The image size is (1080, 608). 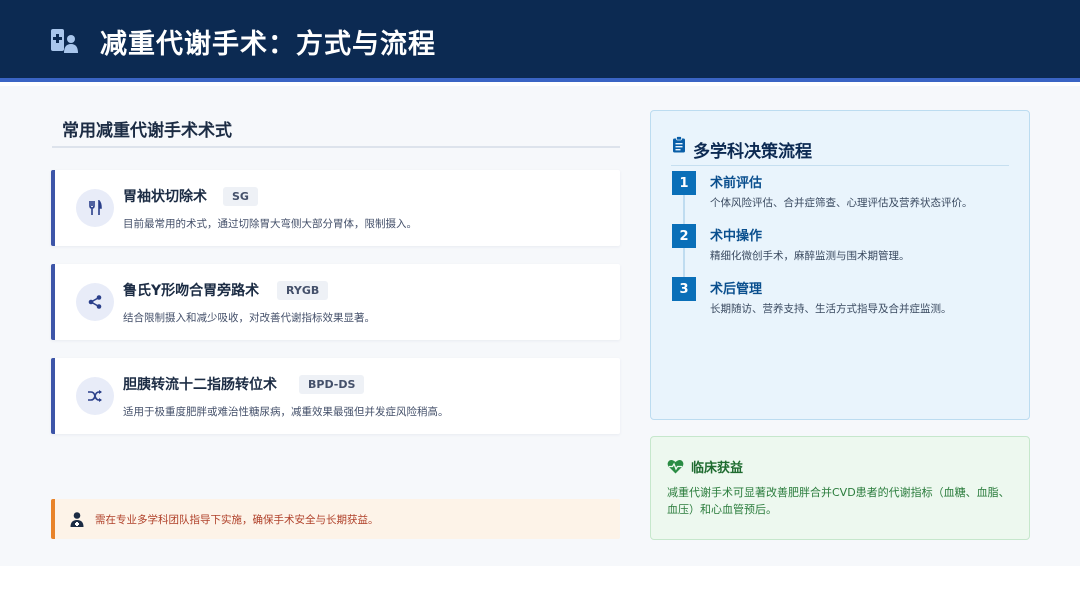 I want to click on procedure-name: 鲁氏Y形吻合胃旁路术, so click(x=191, y=291).